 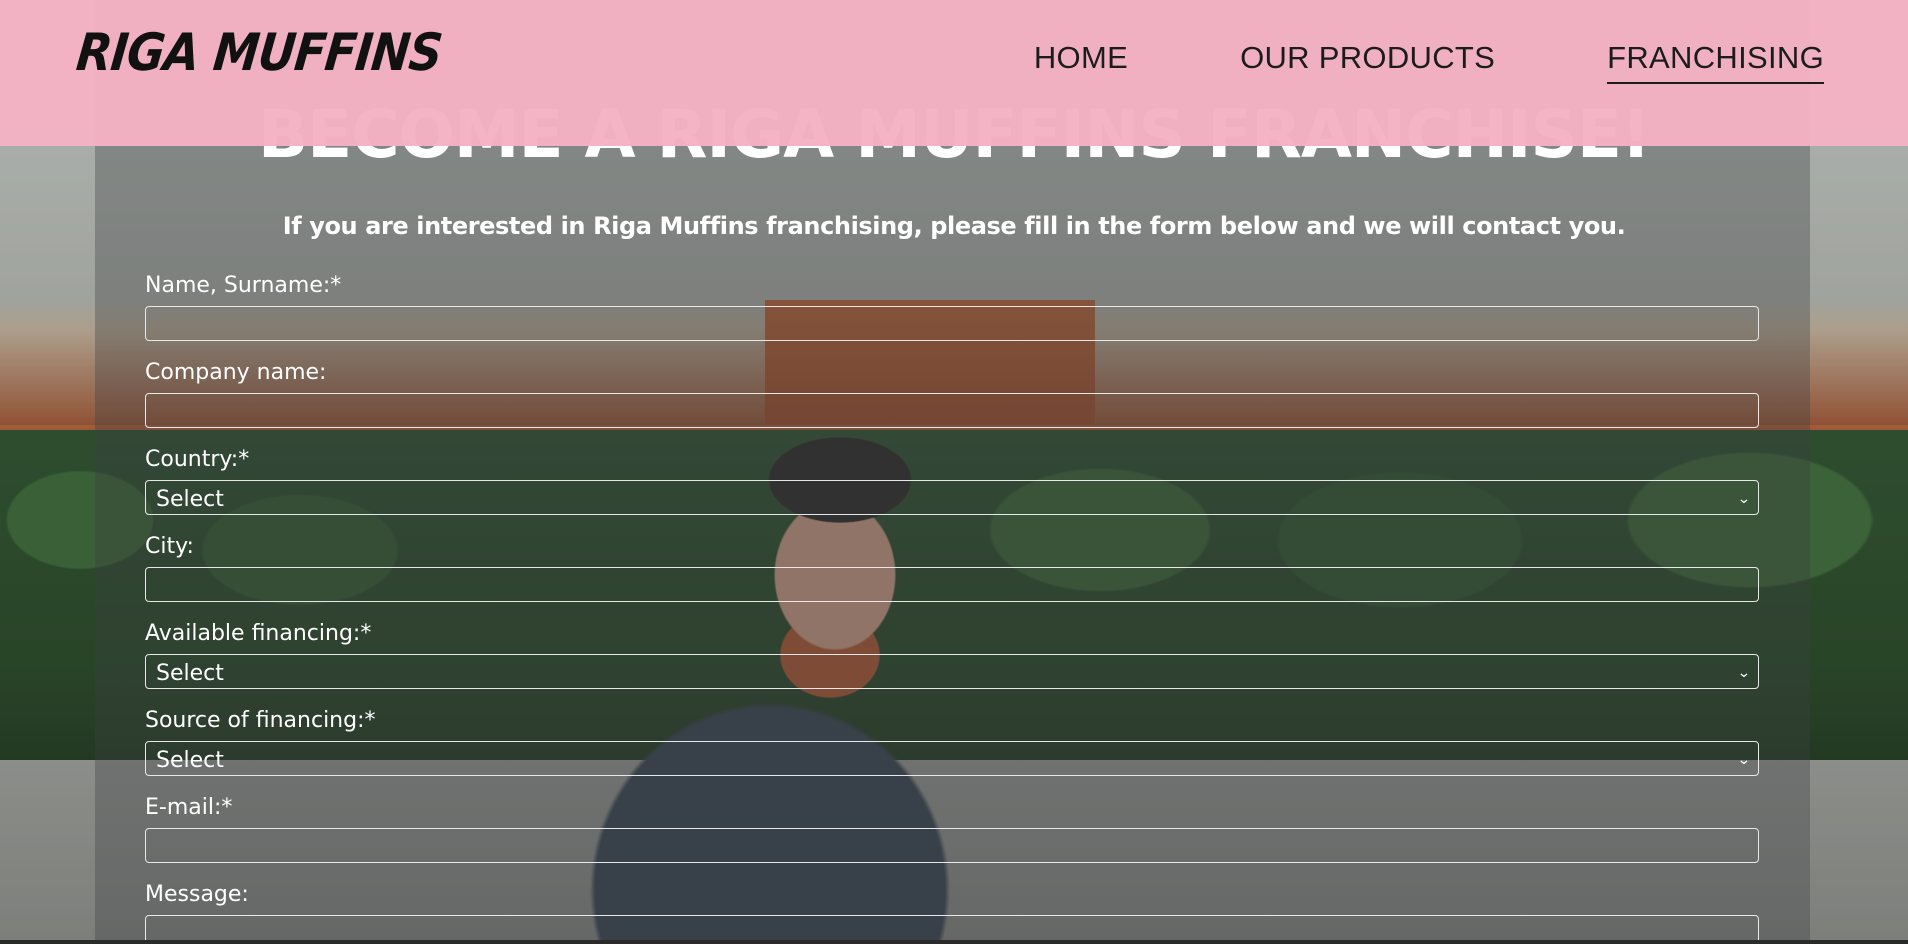 I want to click on email-field: E-mail:*, so click(x=952, y=835).